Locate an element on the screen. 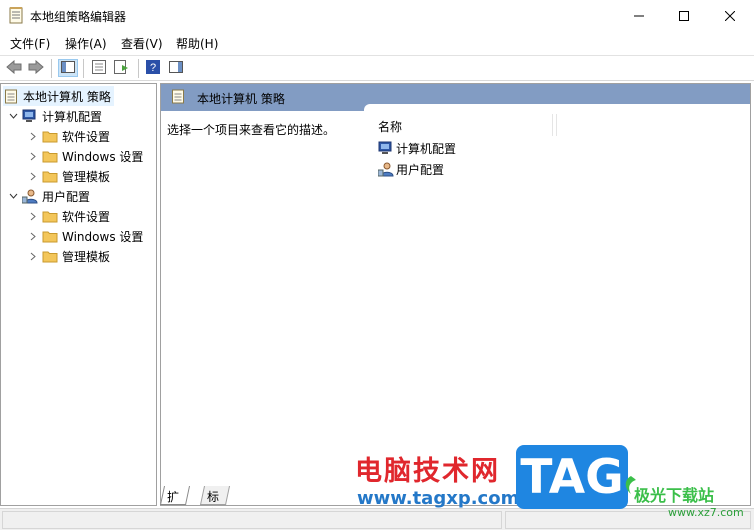  watermark-logo-url: www.xz7.com is located at coordinates (706, 512).